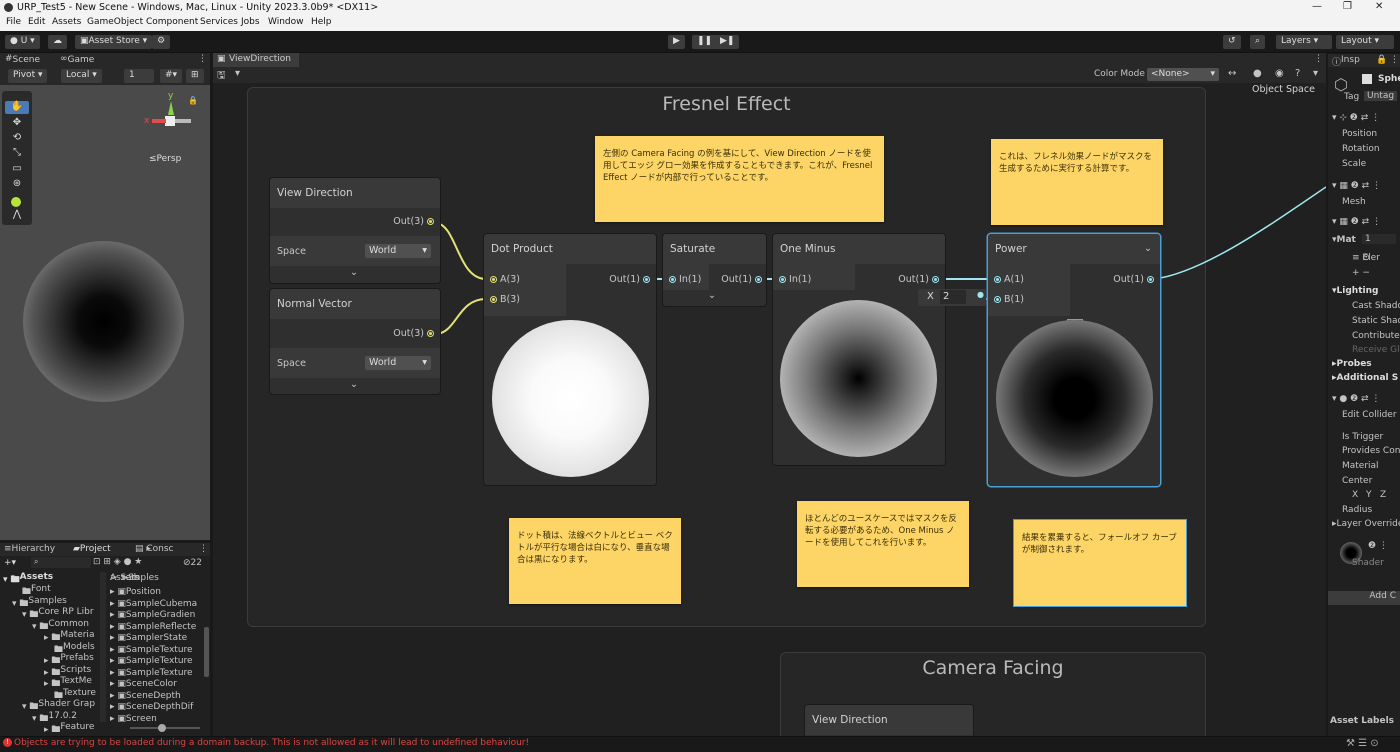 This screenshot has height=752, width=1400. I want to click on node-power: Power ⌄ A(1) B(1) Out(1) ⌃, so click(1074, 360).